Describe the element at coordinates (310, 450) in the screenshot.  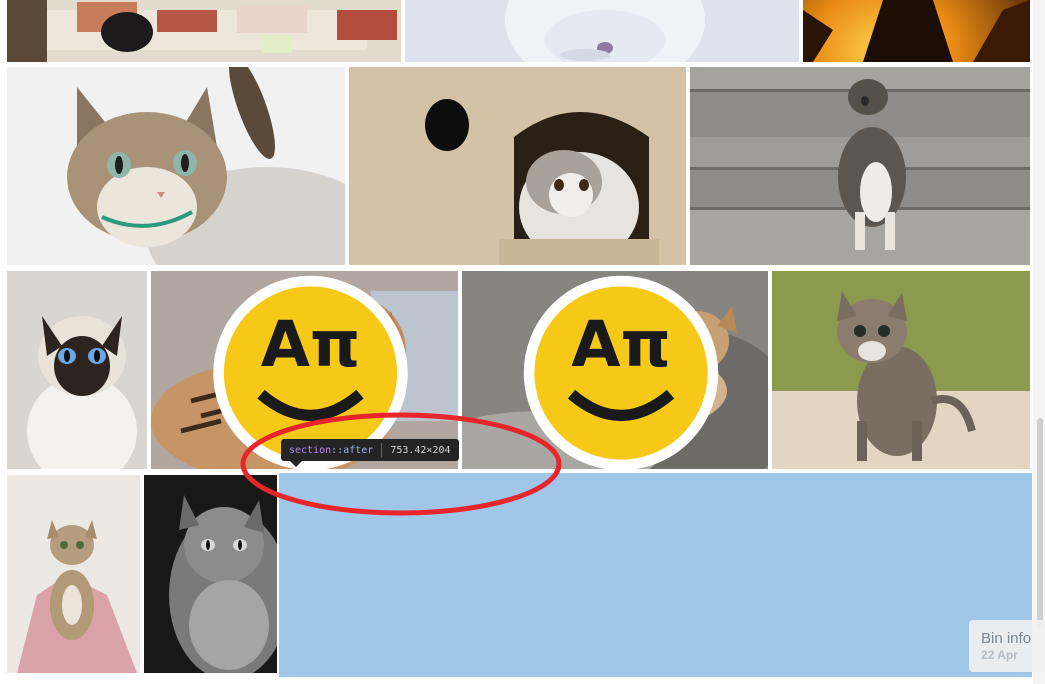
I see `tooltip-selector: section` at that location.